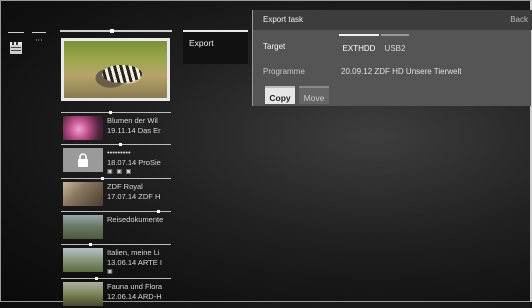 Image resolution: width=532 pixels, height=308 pixels. What do you see at coordinates (284, 71) in the screenshot?
I see `programme-label: Programme` at bounding box center [284, 71].